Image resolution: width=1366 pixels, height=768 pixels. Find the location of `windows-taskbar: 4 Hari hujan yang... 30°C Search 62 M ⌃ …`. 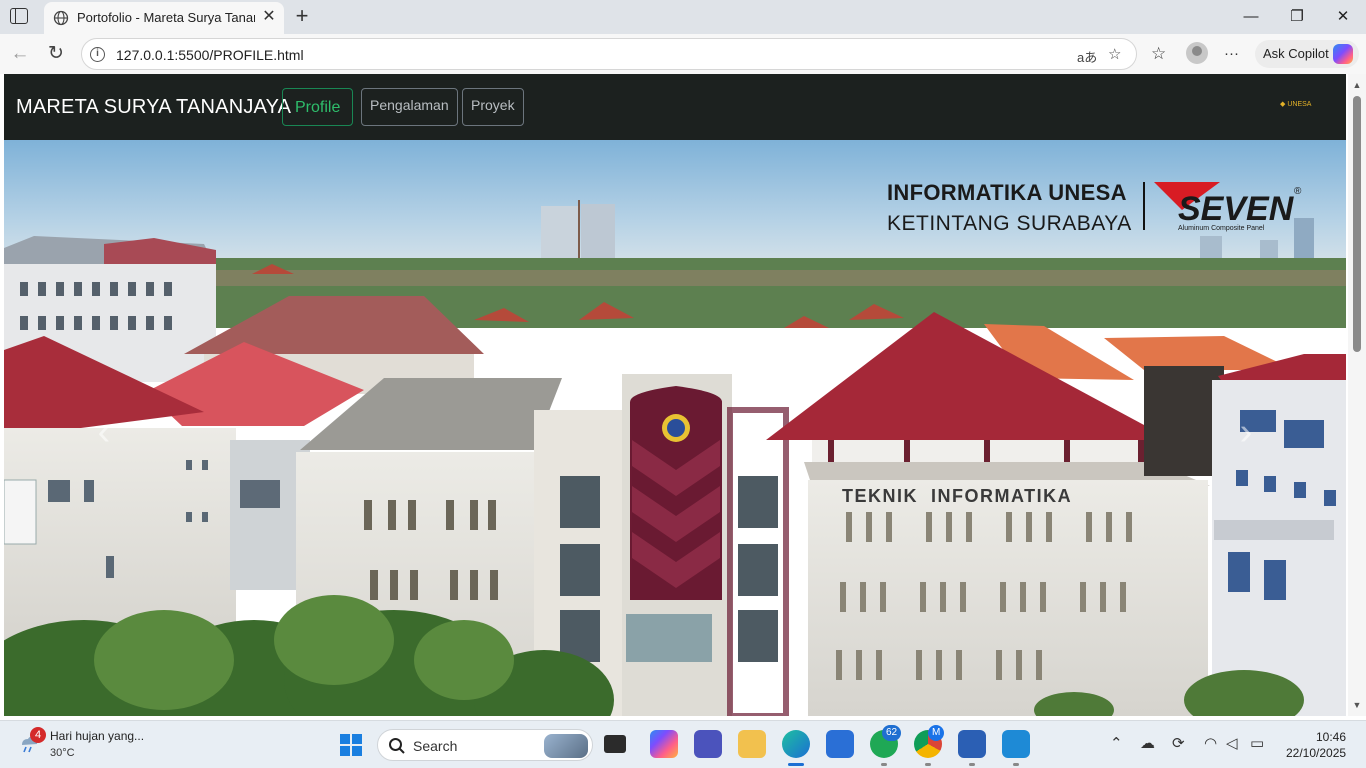

windows-taskbar: 4 Hari hujan yang... 30°C Search 62 M ⌃ … is located at coordinates (683, 744).